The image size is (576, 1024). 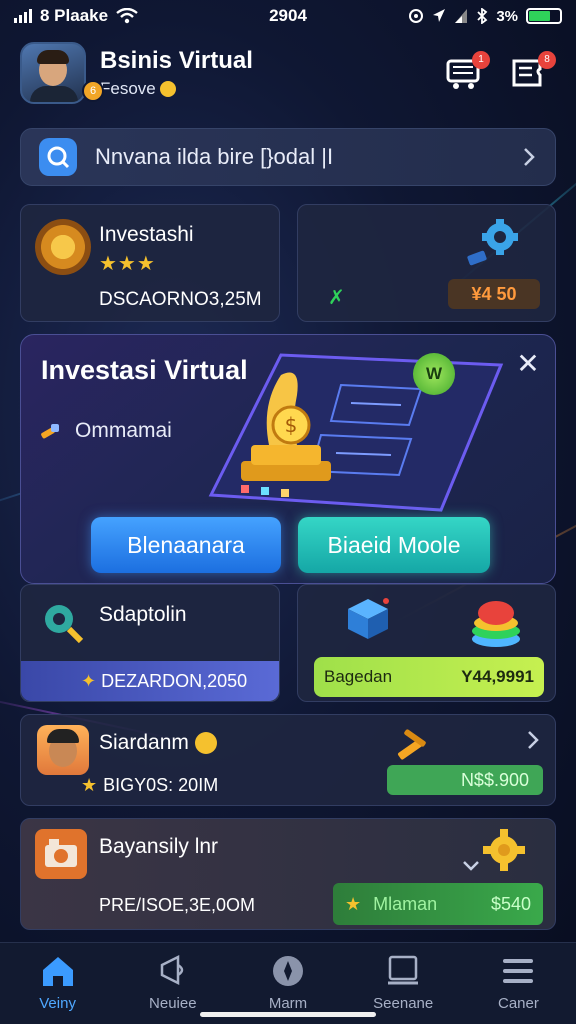 I want to click on profile-subtitle: Fesove, so click(x=128, y=88).